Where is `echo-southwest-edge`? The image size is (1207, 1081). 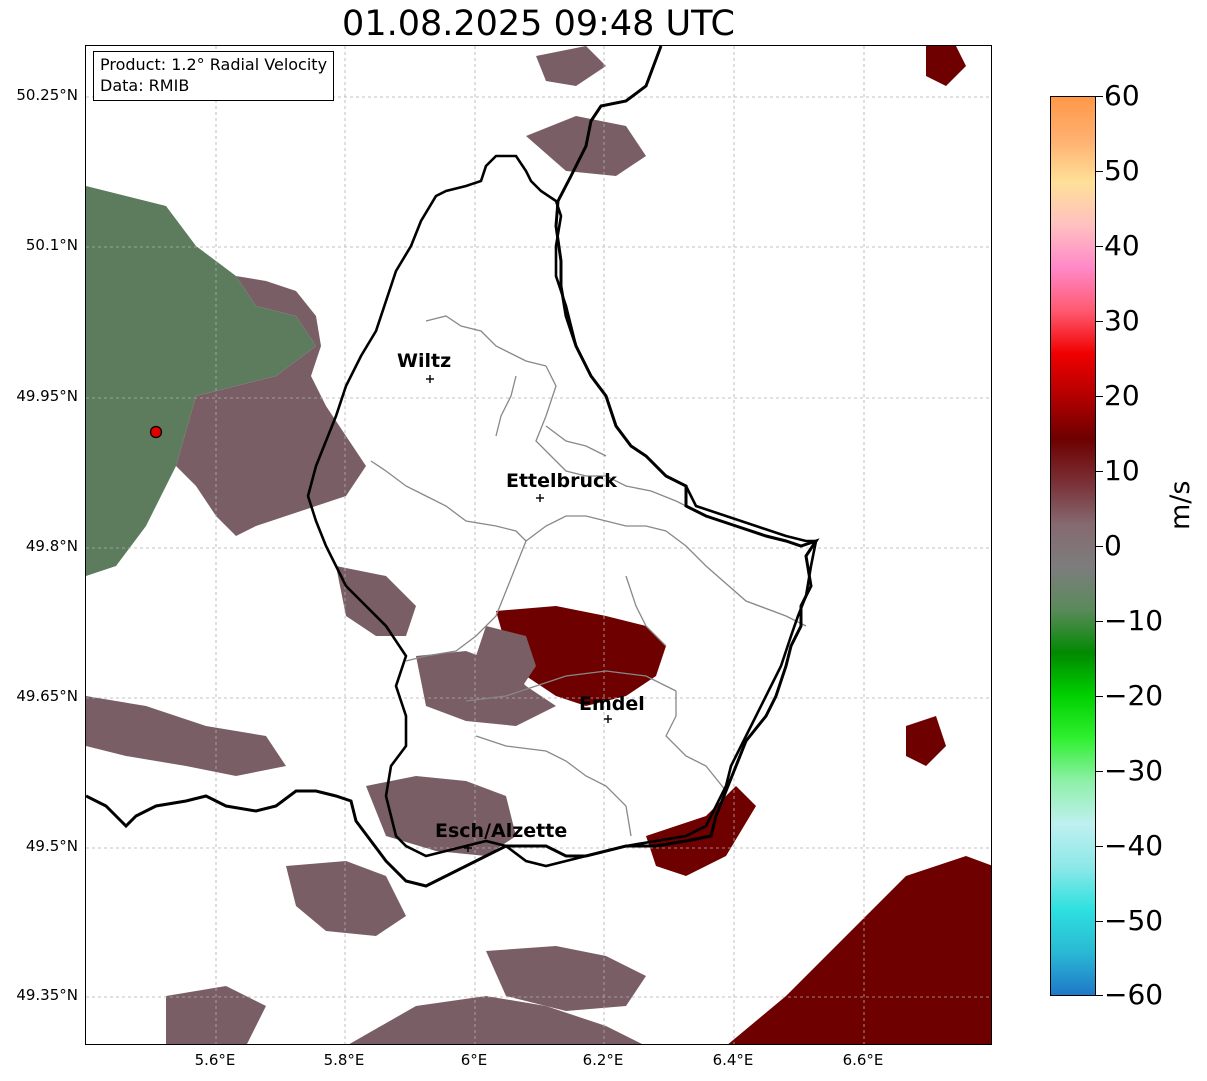 echo-southwest-edge is located at coordinates (186, 736).